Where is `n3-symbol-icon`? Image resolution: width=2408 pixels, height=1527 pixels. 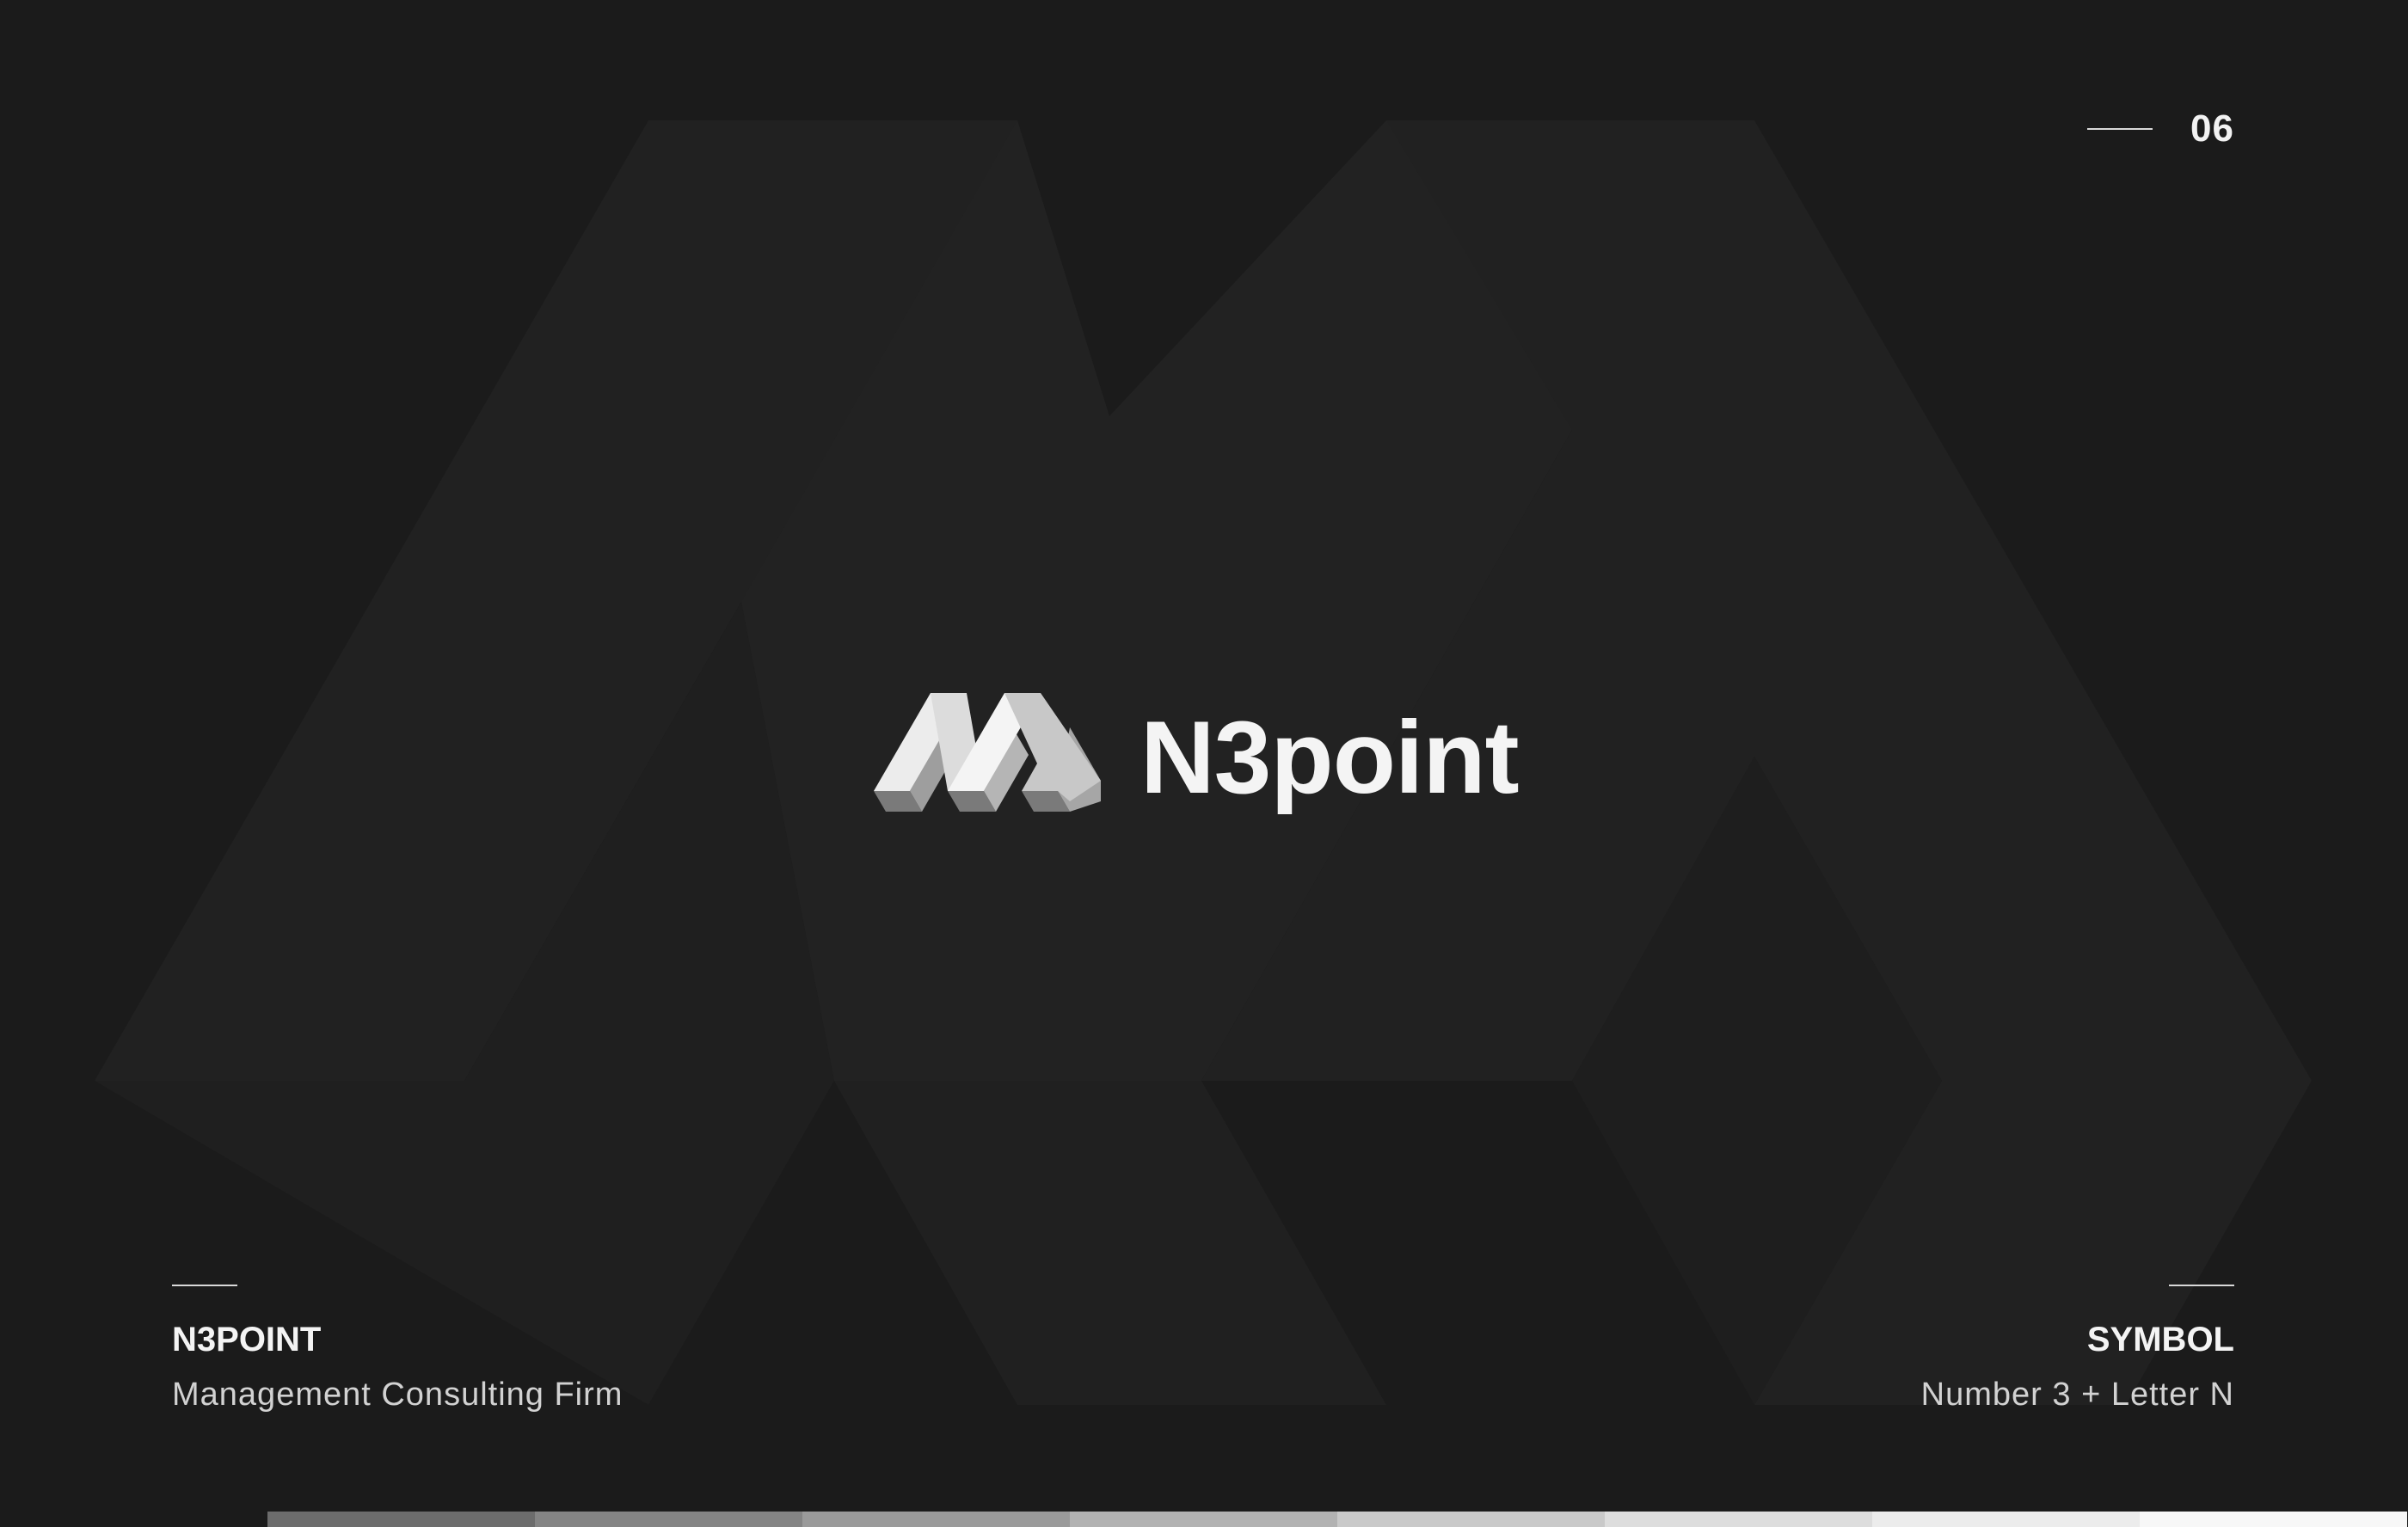 n3-symbol-icon is located at coordinates (988, 752).